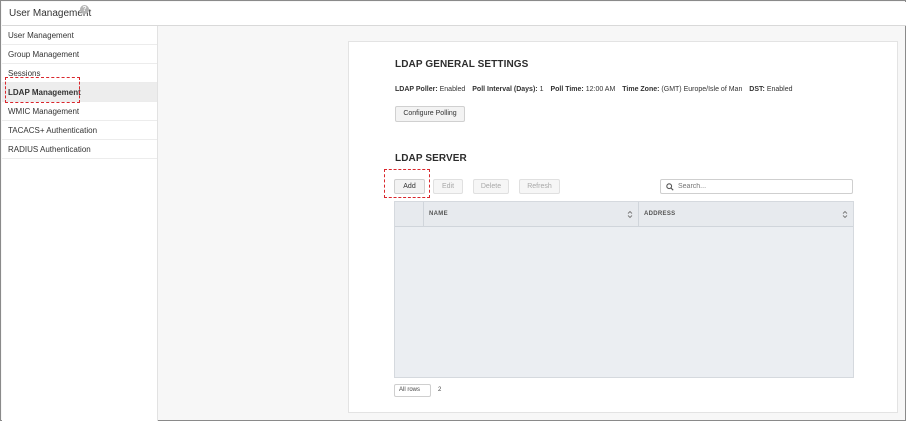 The image size is (906, 421). I want to click on time-zone-value: (GMT) Europe/Isle of Man, so click(702, 89).